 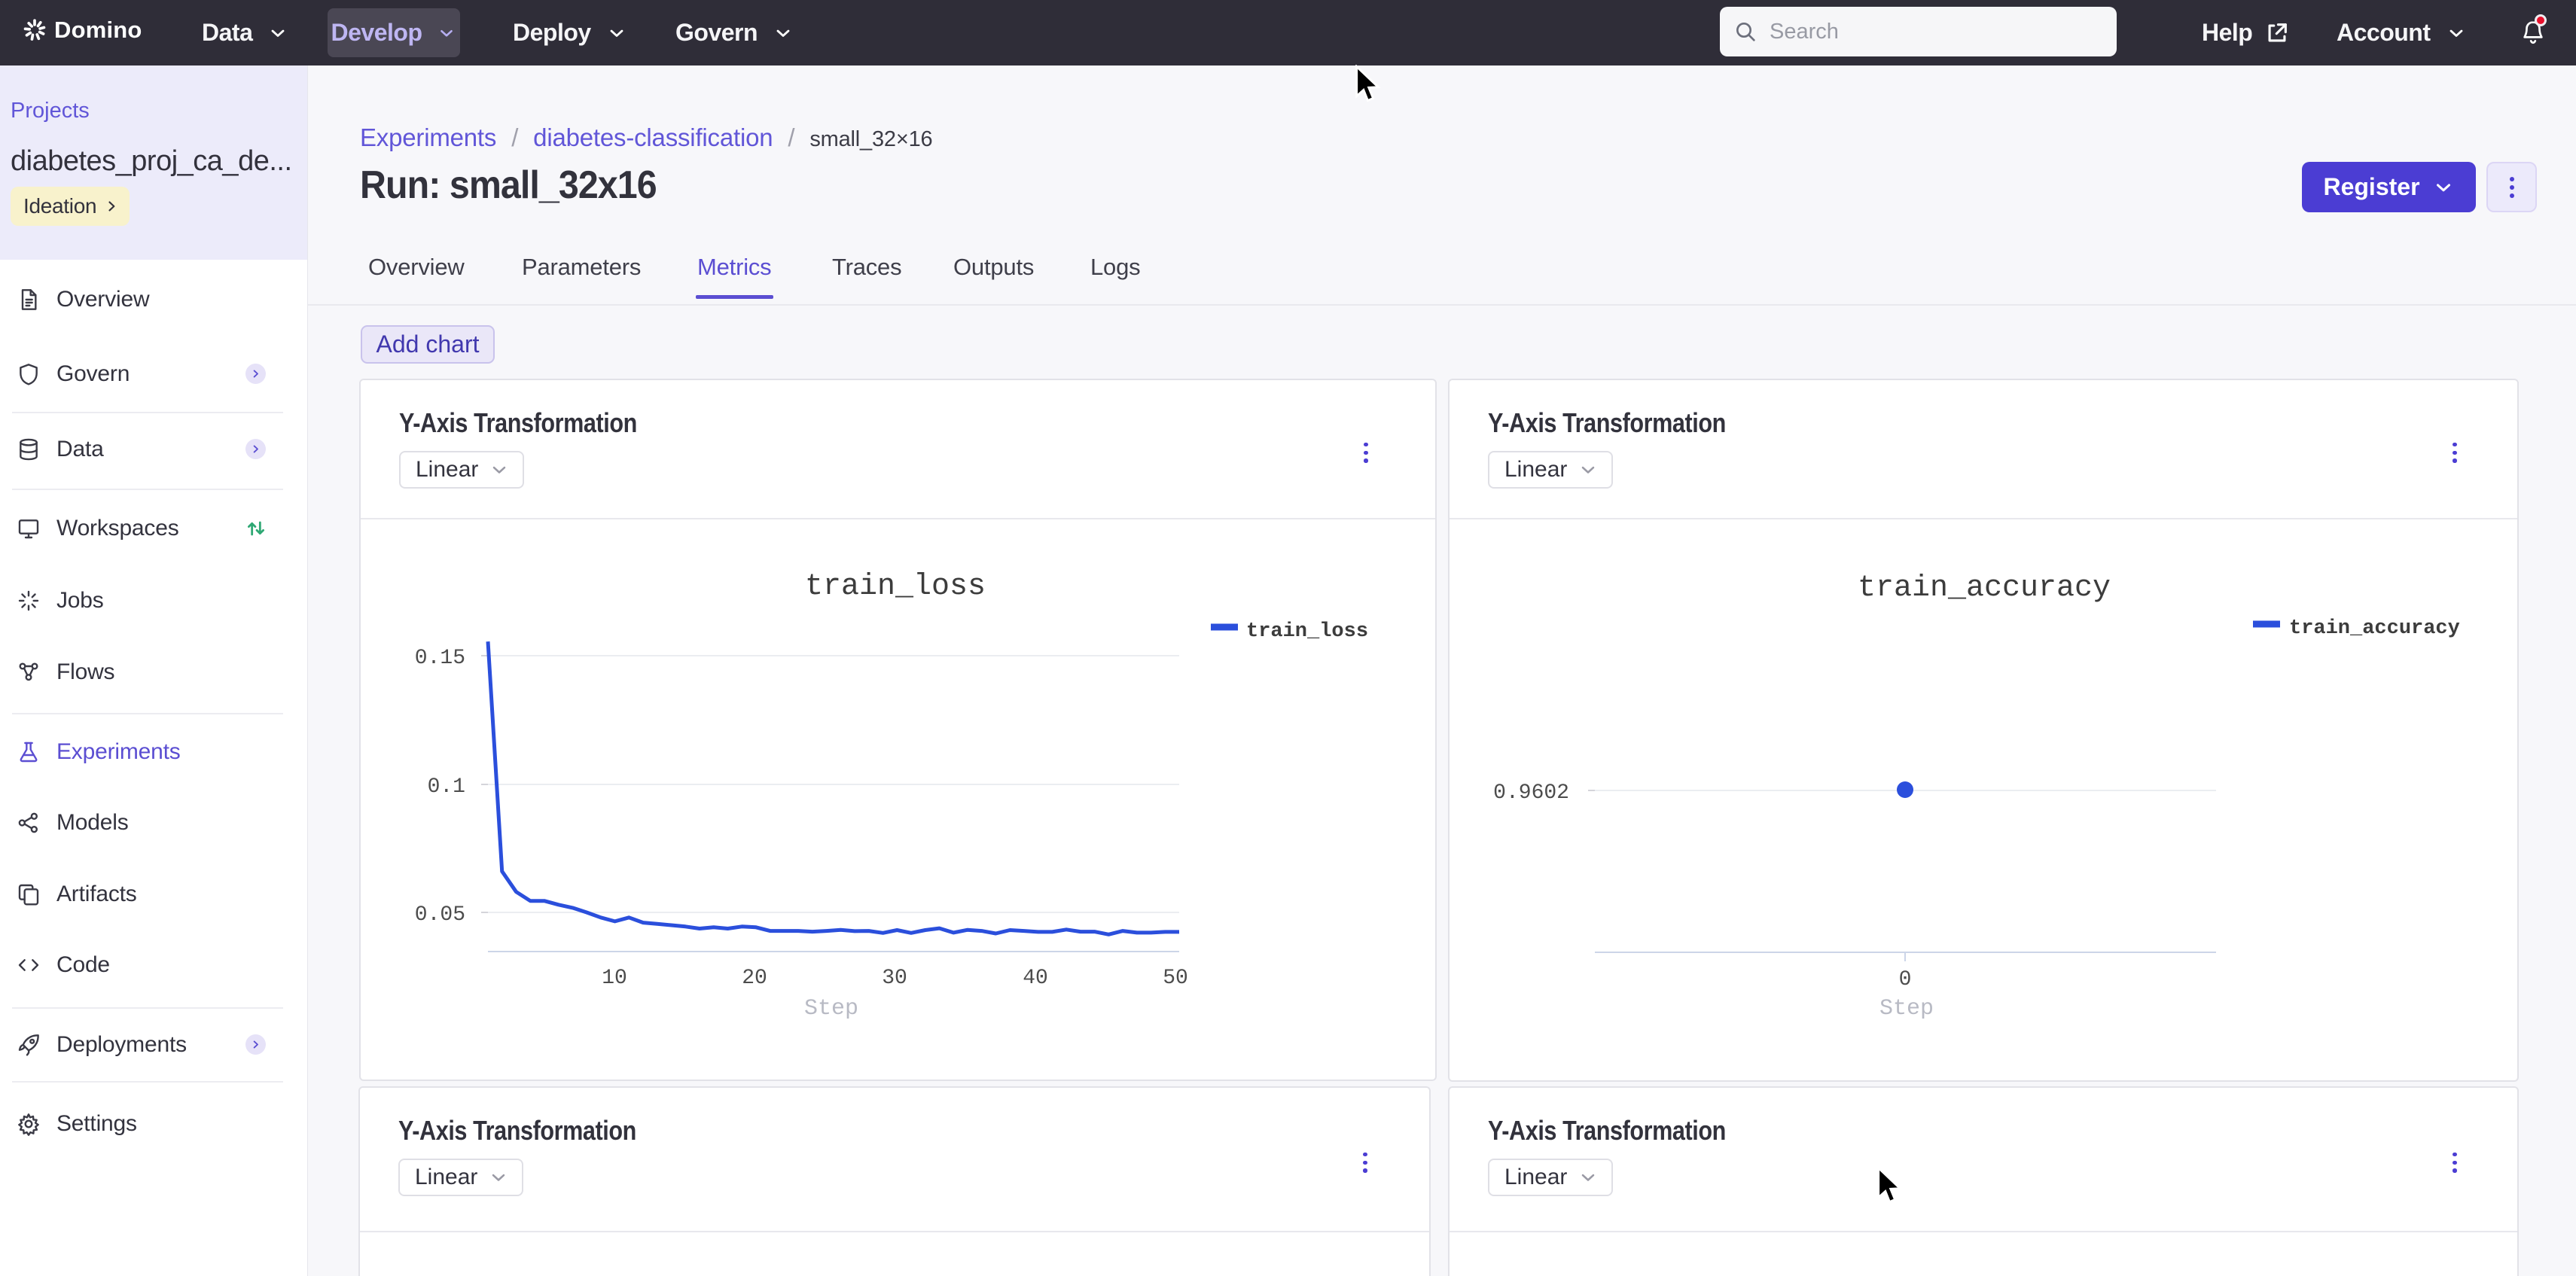 I want to click on svg-text: 0, so click(x=1905, y=980).